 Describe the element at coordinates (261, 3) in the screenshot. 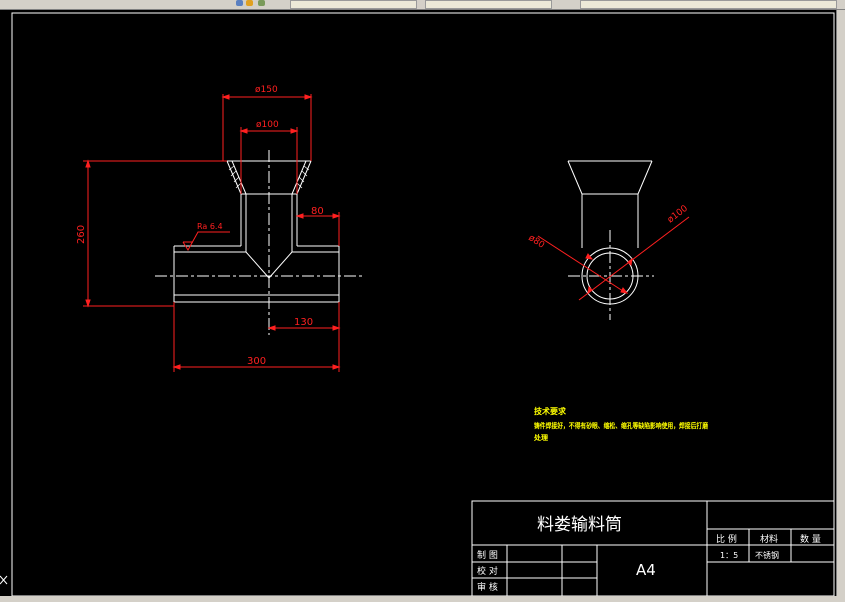

I see `layer-state-icon` at that location.